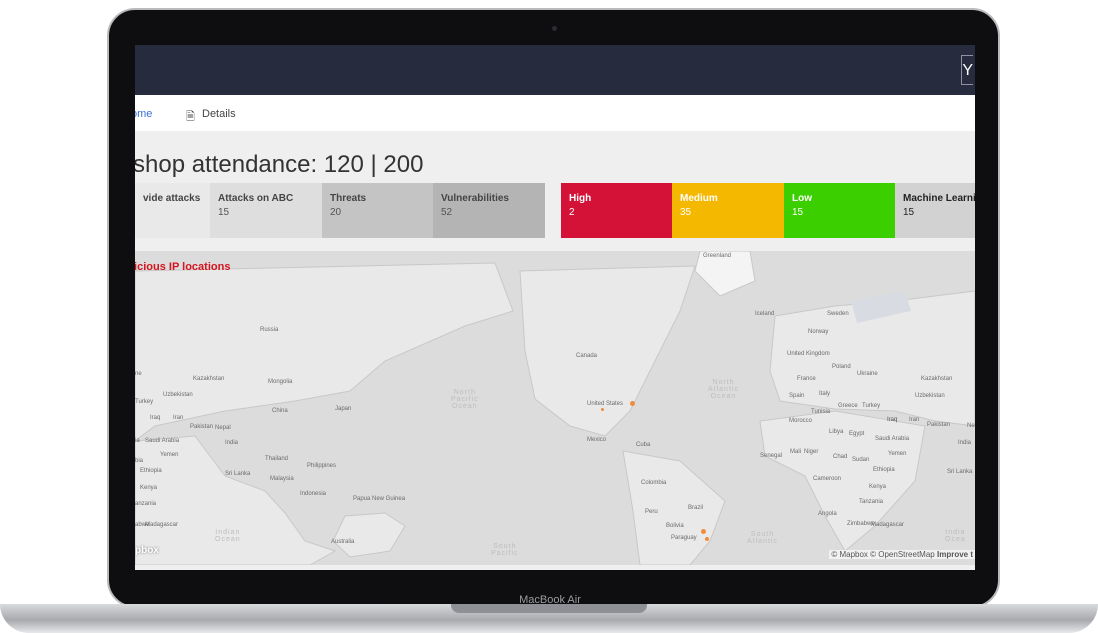 The image size is (1098, 633). Describe the element at coordinates (282, 479) in the screenshot. I see `map-label: Malaysia` at that location.